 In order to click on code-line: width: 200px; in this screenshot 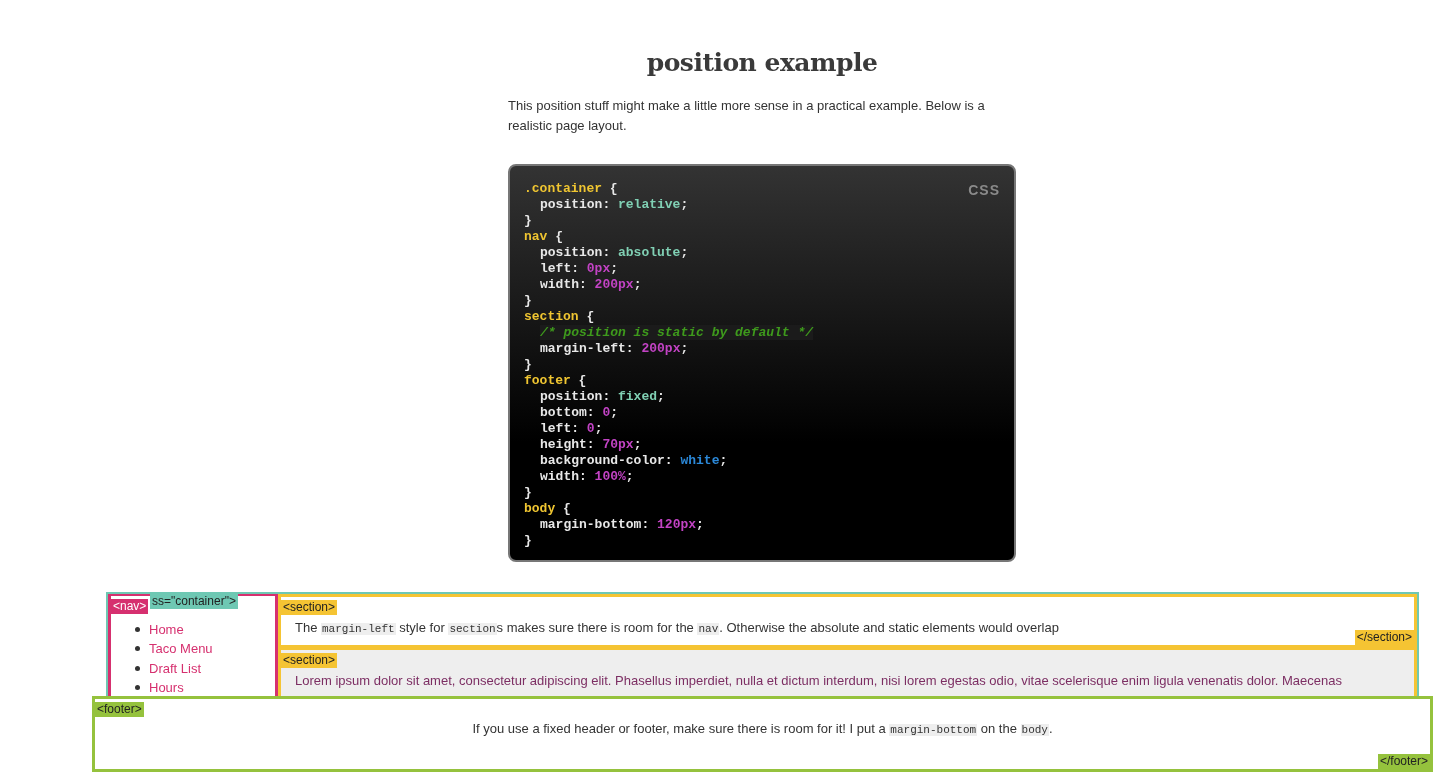, I will do `click(591, 285)`.